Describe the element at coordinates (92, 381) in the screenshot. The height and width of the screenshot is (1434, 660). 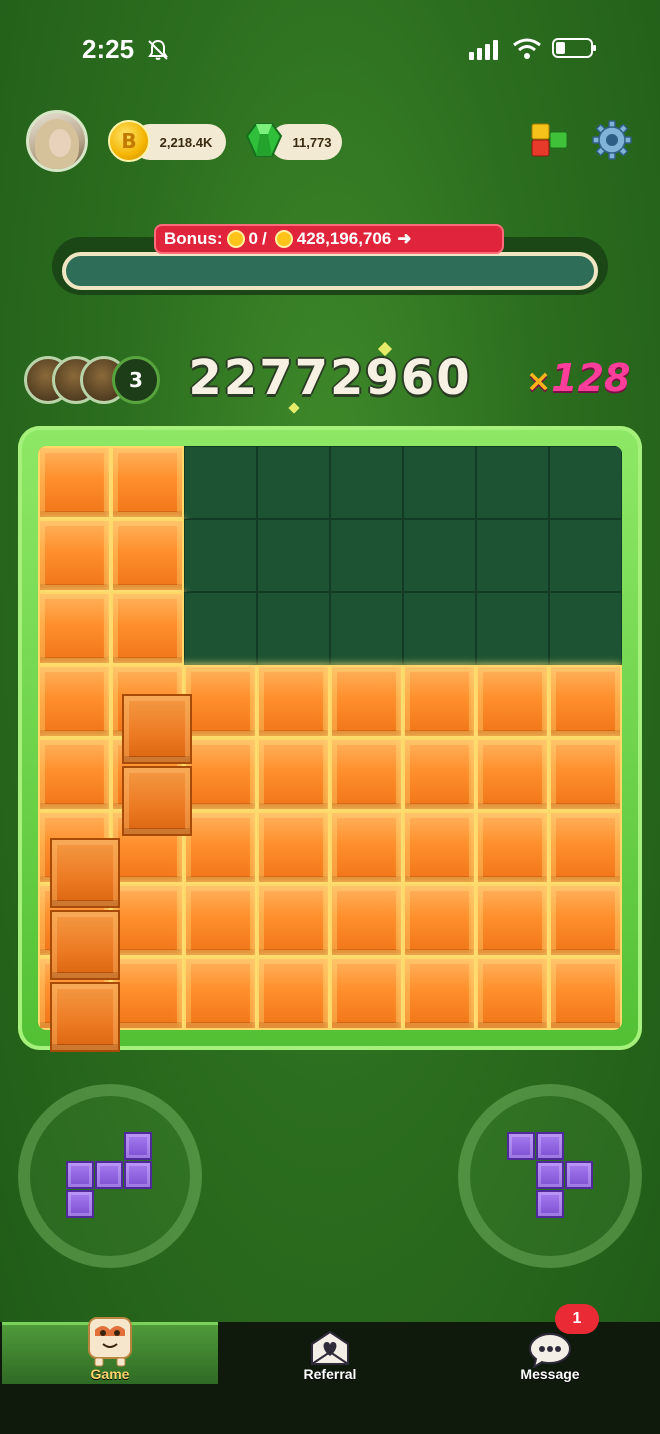
I see `players-group: 3` at that location.